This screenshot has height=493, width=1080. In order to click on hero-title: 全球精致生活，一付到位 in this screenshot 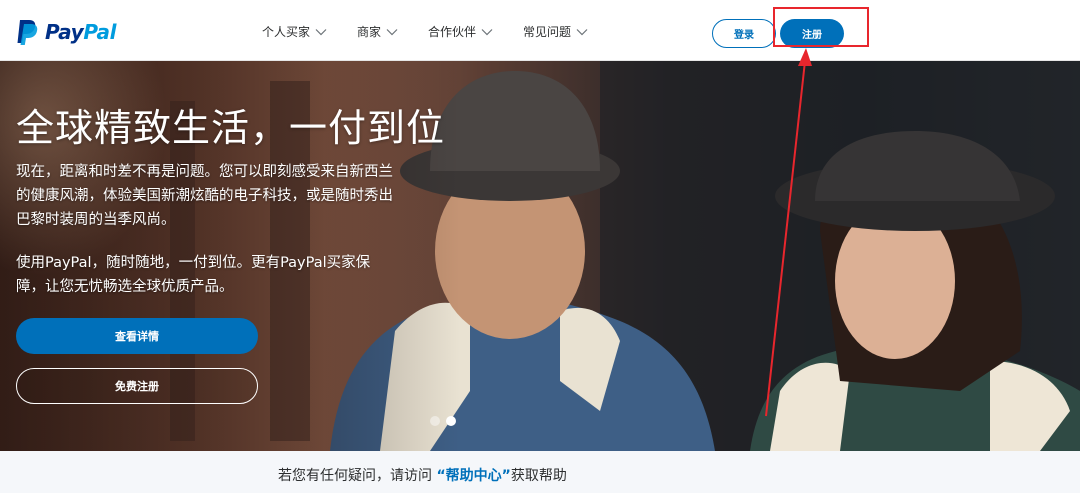, I will do `click(231, 128)`.